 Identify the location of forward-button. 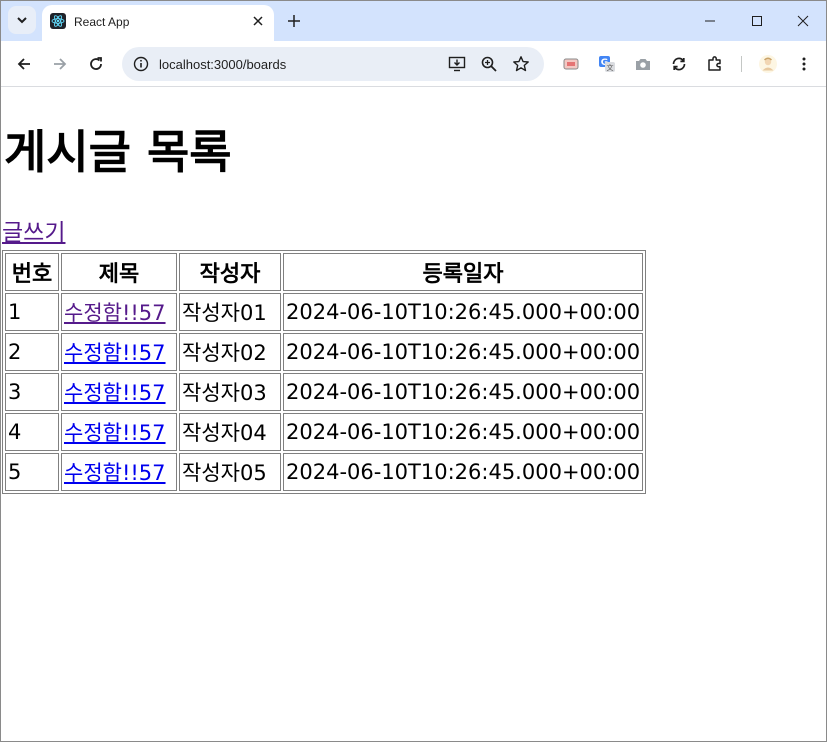
(60, 64).